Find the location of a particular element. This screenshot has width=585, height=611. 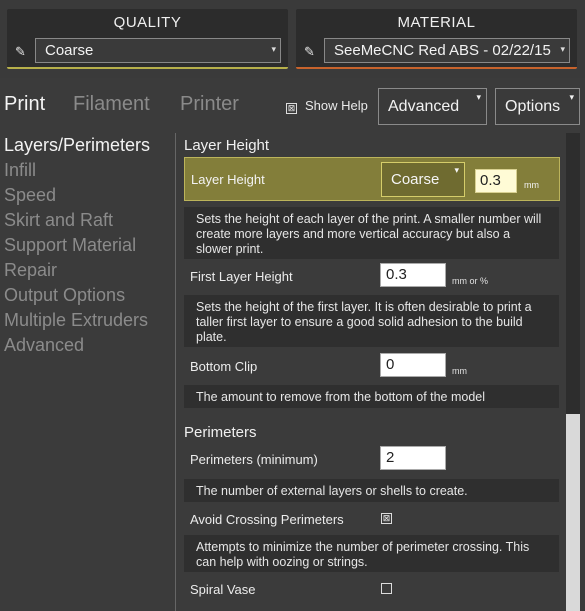

spiral-vase-label: Spiral Vase is located at coordinates (223, 589).